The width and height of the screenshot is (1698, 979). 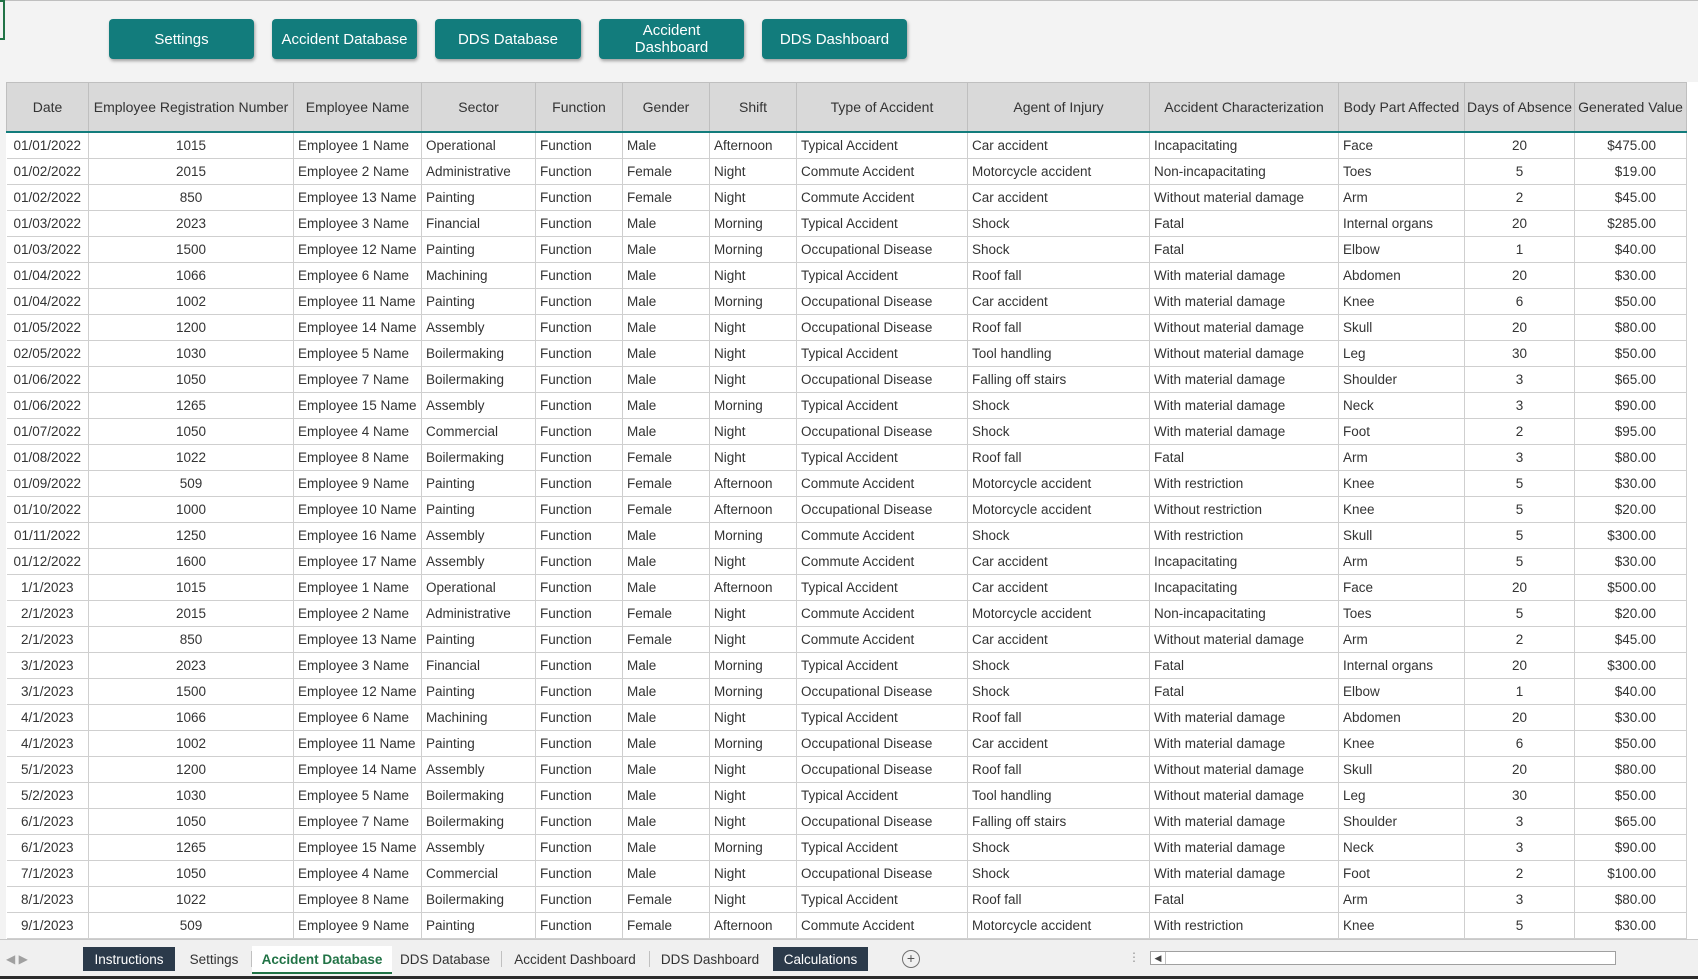 I want to click on table-cell: 2, so click(x=1520, y=198).